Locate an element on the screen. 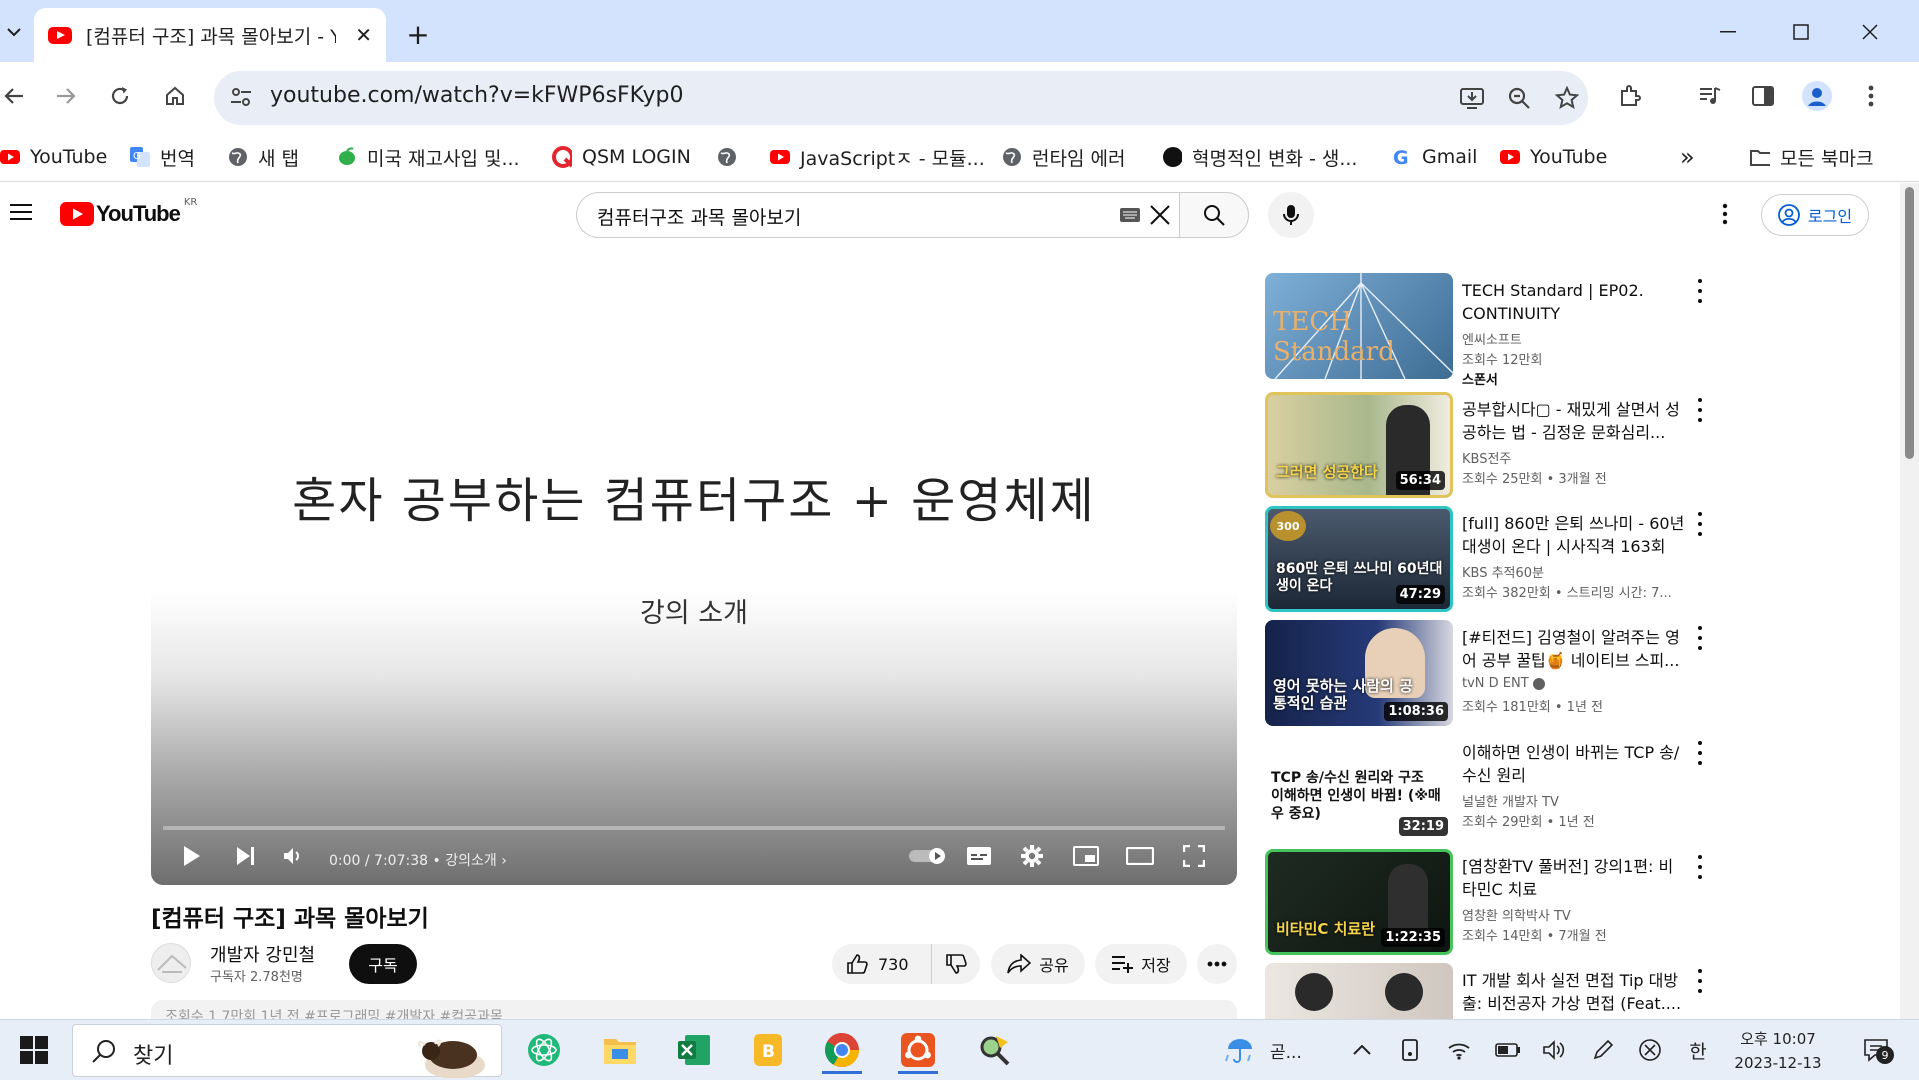 Image resolution: width=1919 pixels, height=1080 pixels. voice-search-button is located at coordinates (1291, 215).